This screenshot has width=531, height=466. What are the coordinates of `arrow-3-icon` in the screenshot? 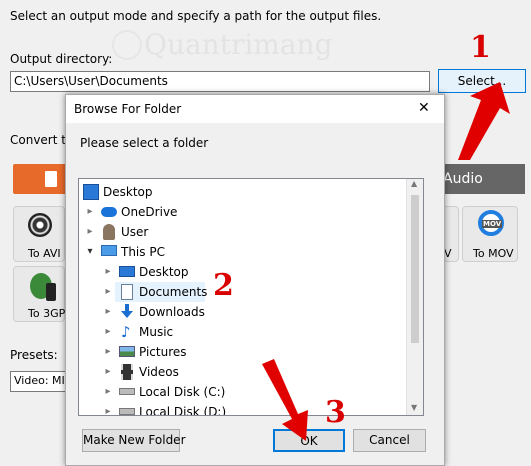 It's located at (285, 400).